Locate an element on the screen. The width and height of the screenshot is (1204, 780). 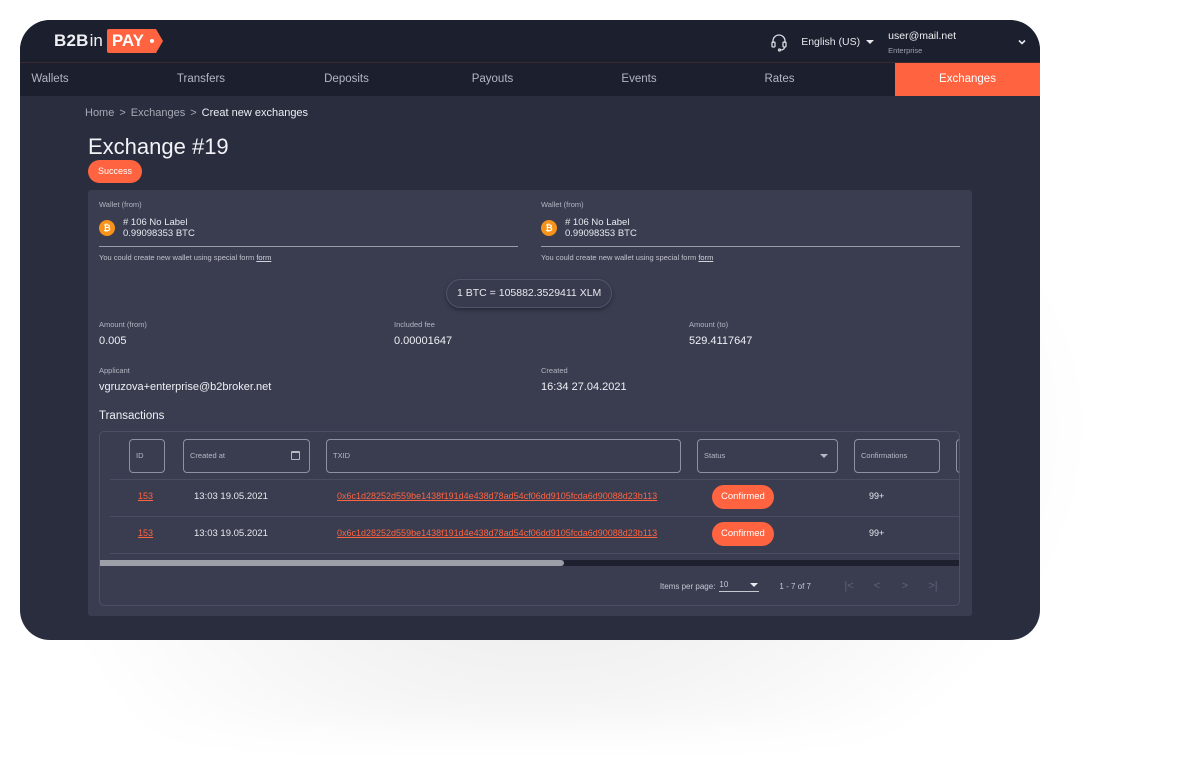
included-fee-value: 0.00001647 is located at coordinates (423, 341).